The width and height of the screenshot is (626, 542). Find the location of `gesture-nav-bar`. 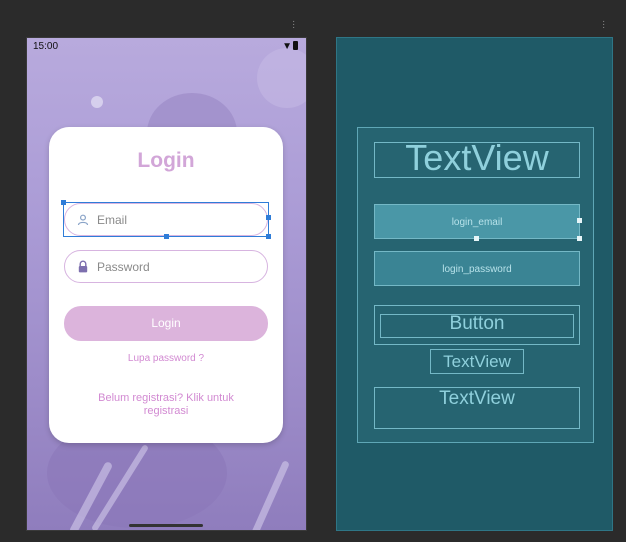

gesture-nav-bar is located at coordinates (166, 525).